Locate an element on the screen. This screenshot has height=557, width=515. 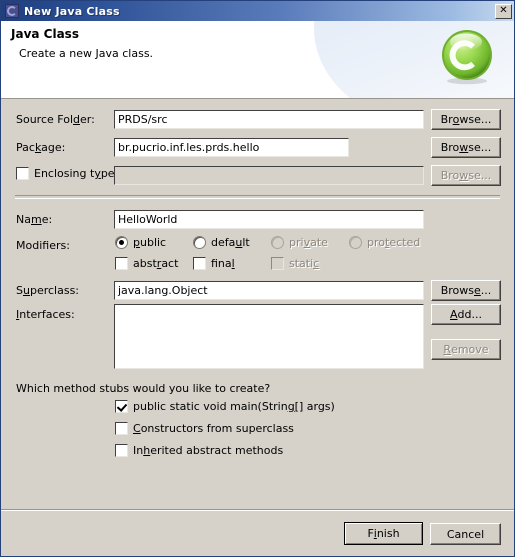
checkbox-abstract-box is located at coordinates (121, 263).